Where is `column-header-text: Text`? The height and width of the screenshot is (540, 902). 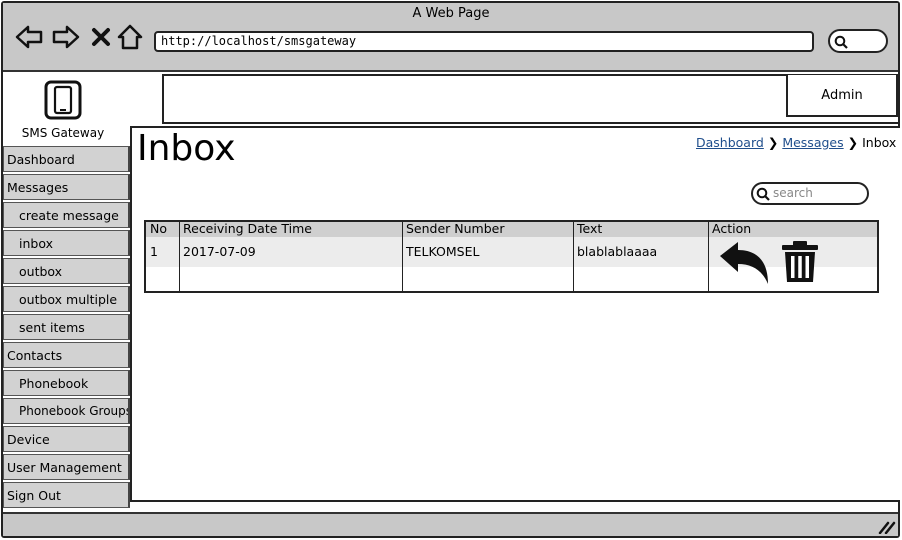 column-header-text: Text is located at coordinates (590, 228).